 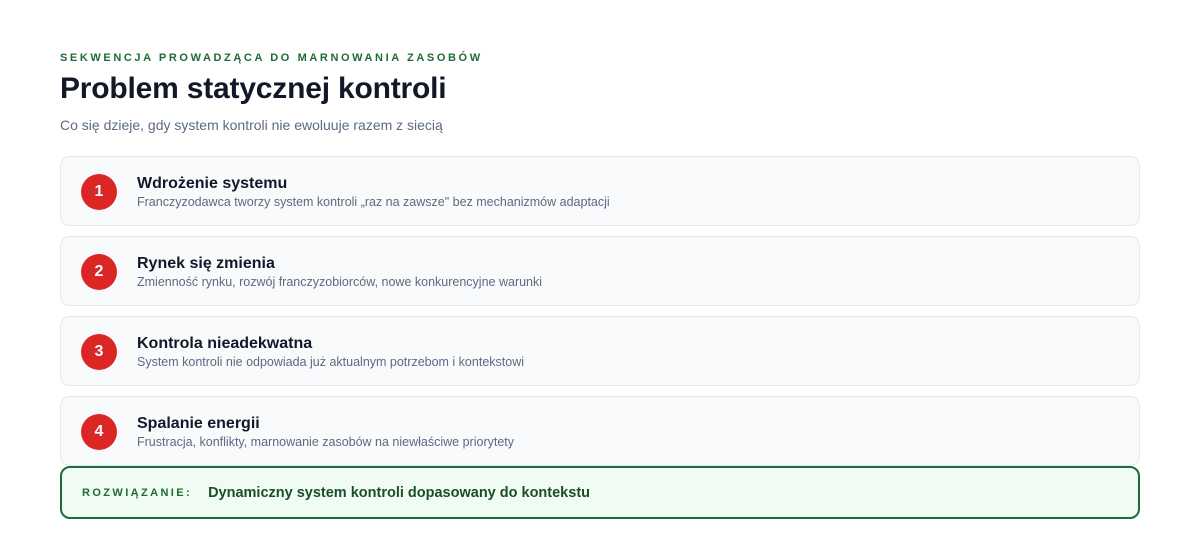 I want to click on step-number-badge: 4, so click(x=99, y=432).